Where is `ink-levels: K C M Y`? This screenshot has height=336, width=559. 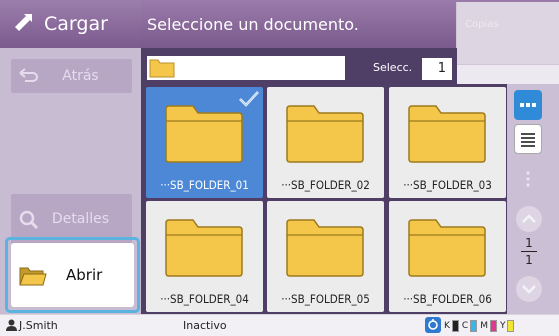
ink-levels: K C M Y is located at coordinates (470, 326).